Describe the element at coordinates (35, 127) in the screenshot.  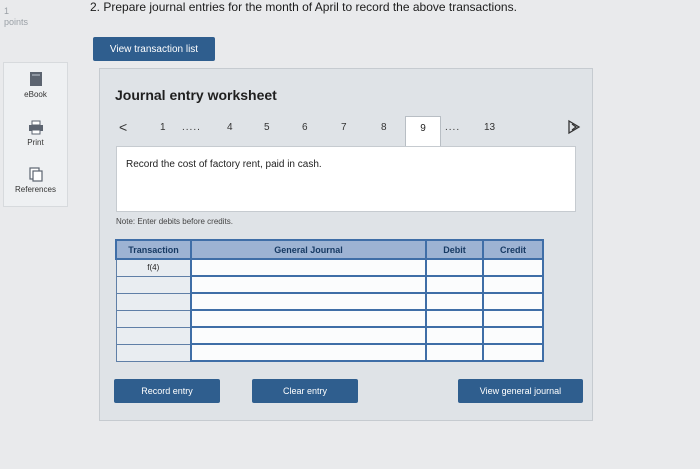
I see `printer-icon` at that location.